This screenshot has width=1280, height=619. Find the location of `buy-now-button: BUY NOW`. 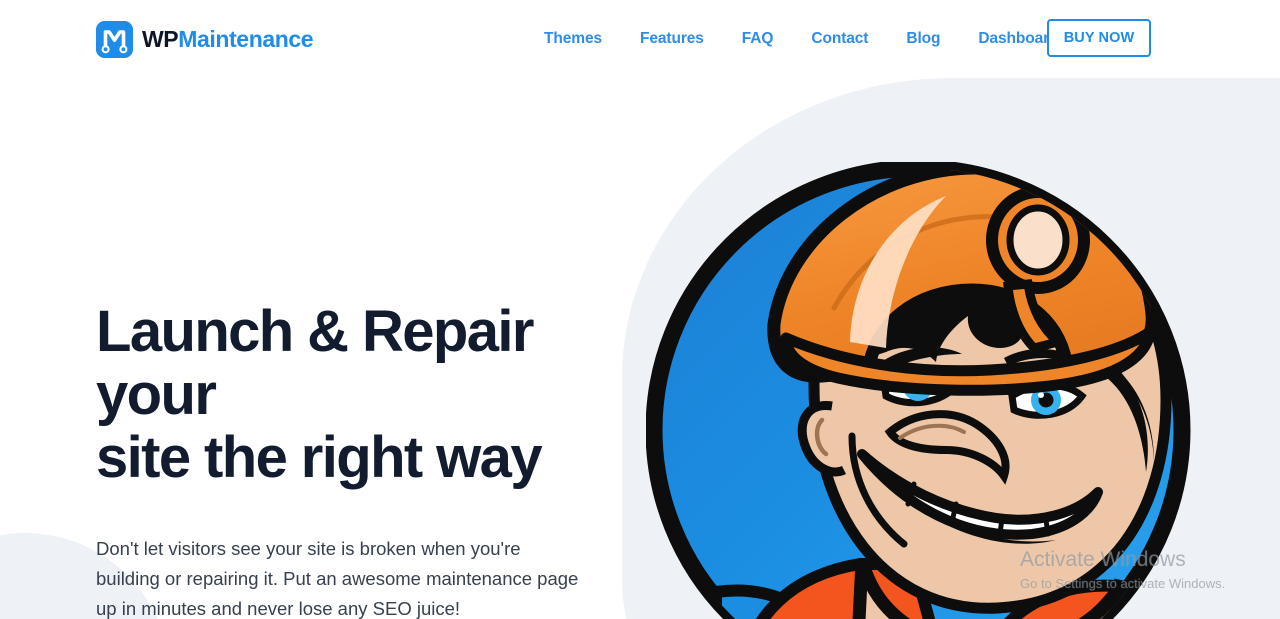

buy-now-button: BUY NOW is located at coordinates (1099, 38).